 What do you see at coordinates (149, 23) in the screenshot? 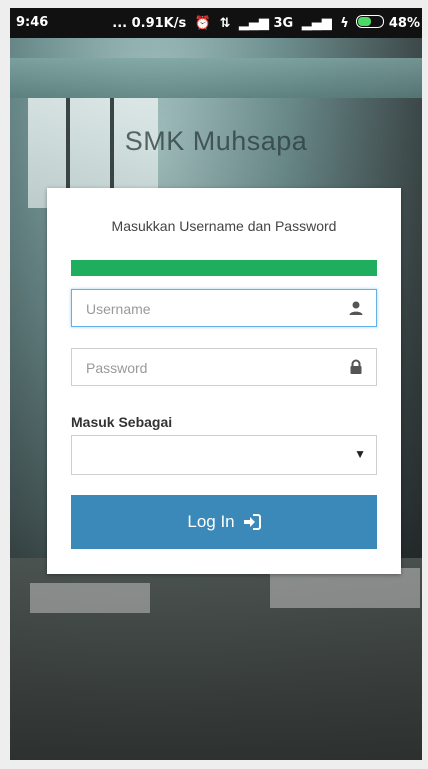
I see `network-speed: ... 0.91K/s` at bounding box center [149, 23].